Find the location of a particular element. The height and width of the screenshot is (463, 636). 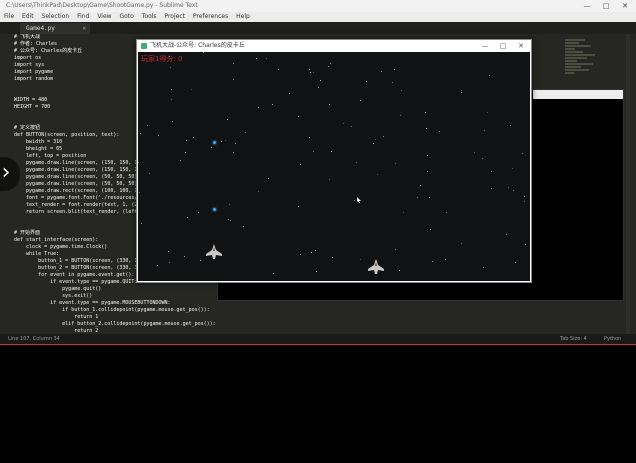

menu-help: Help is located at coordinates (243, 17).